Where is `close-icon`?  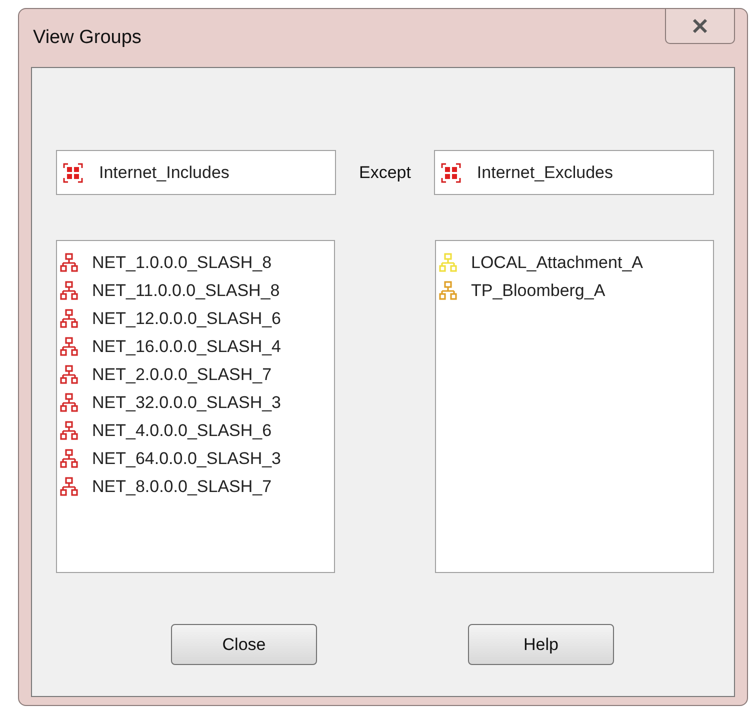 close-icon is located at coordinates (700, 26).